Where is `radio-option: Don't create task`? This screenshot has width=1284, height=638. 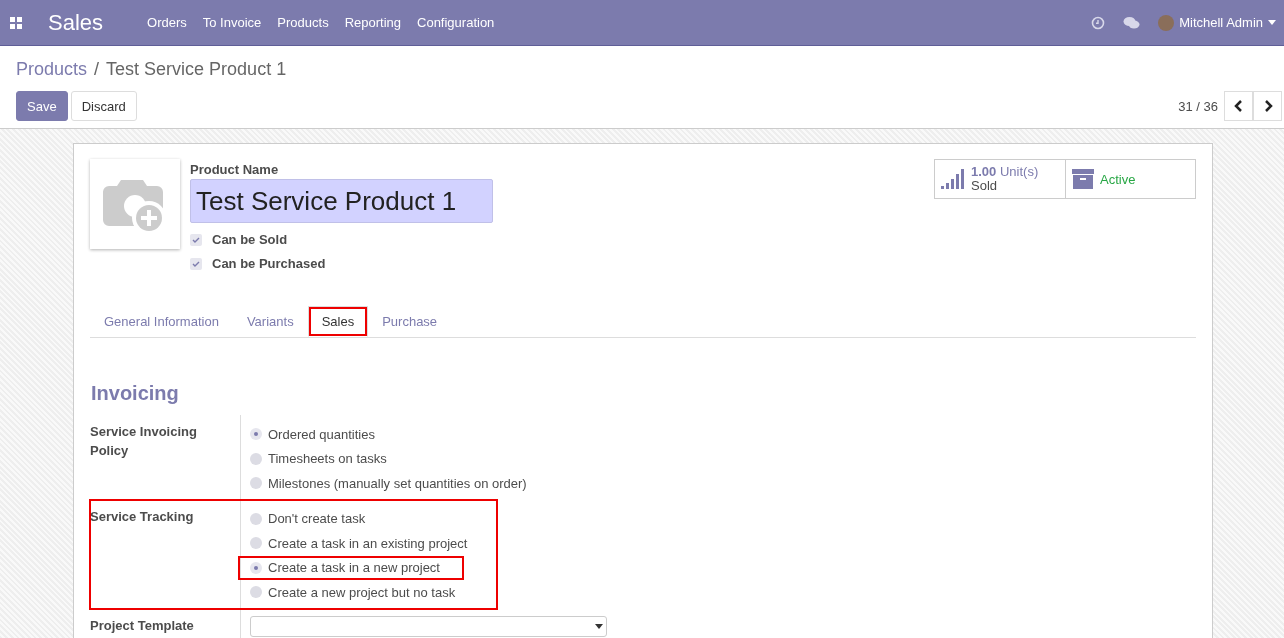 radio-option: Don't create task is located at coordinates (320, 518).